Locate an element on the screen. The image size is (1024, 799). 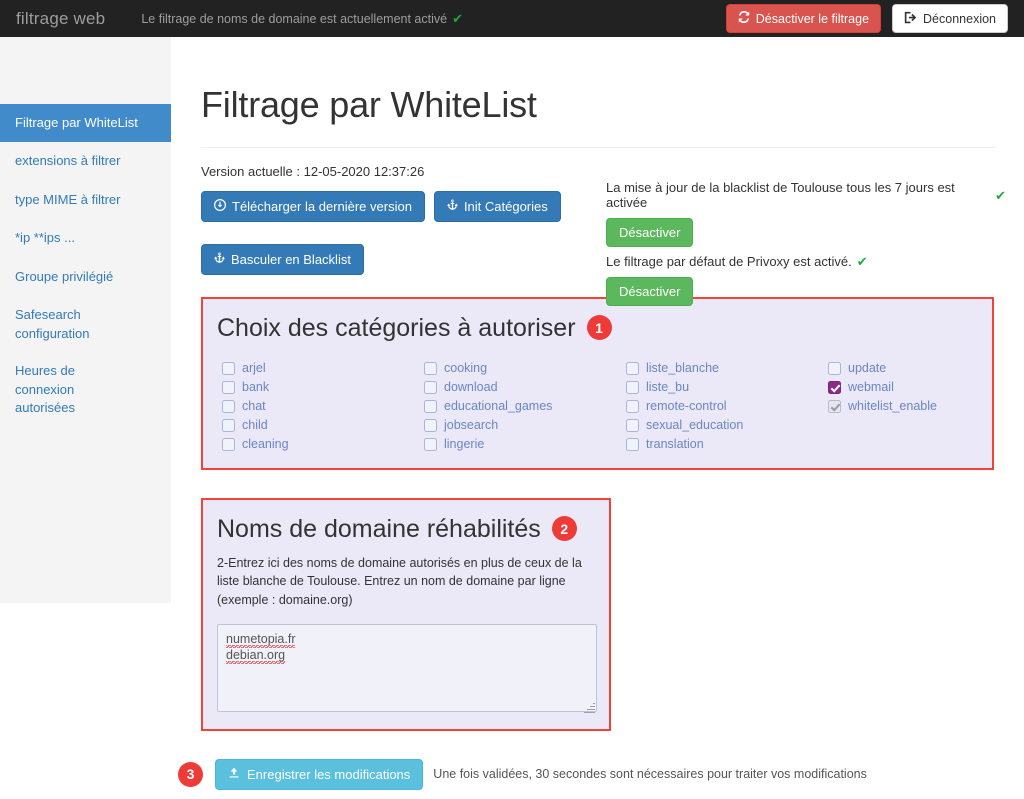
category-label: liste_blanche is located at coordinates (682, 368).